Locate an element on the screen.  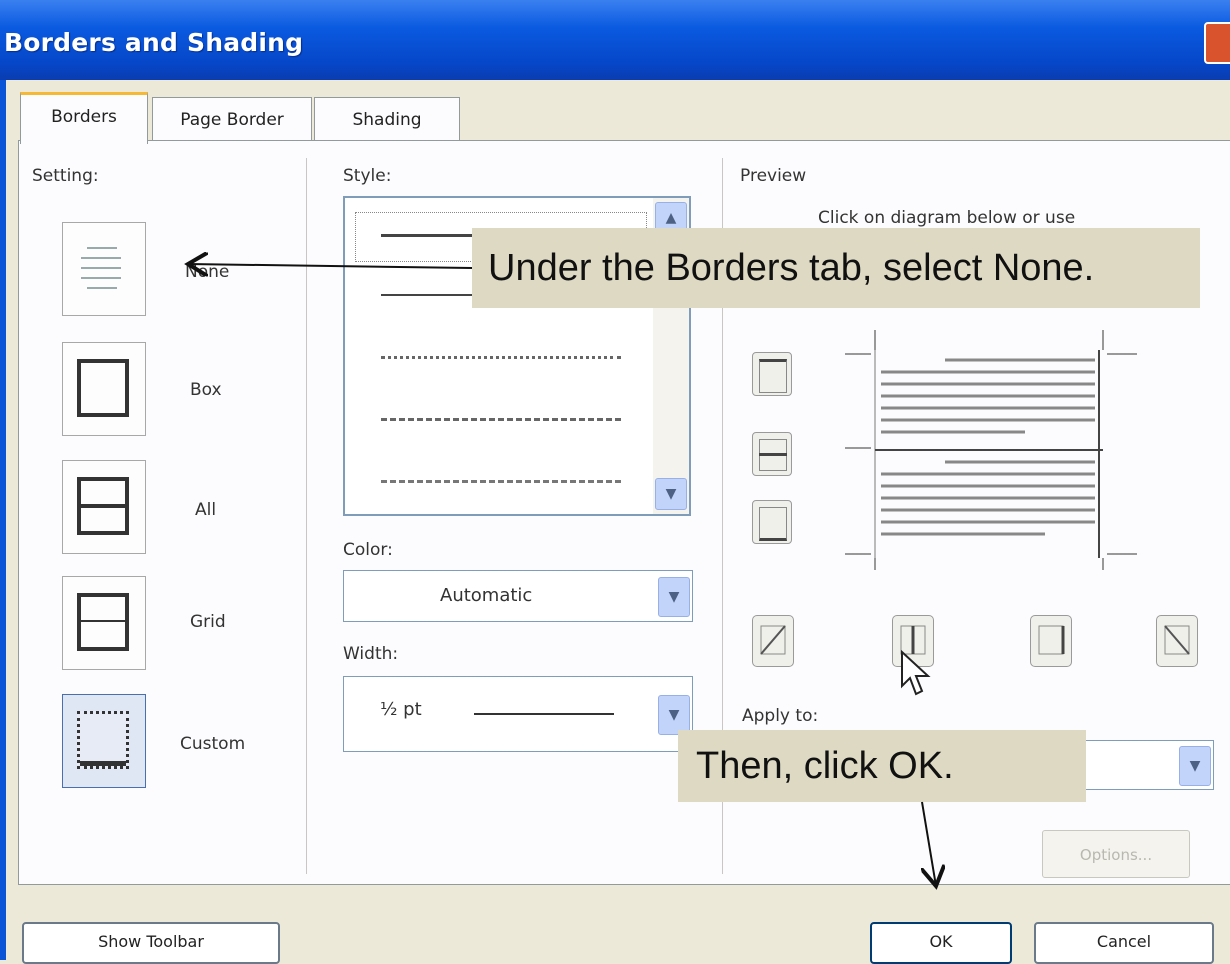
show-toolbar-button: Show Toolbar is located at coordinates (151, 943).